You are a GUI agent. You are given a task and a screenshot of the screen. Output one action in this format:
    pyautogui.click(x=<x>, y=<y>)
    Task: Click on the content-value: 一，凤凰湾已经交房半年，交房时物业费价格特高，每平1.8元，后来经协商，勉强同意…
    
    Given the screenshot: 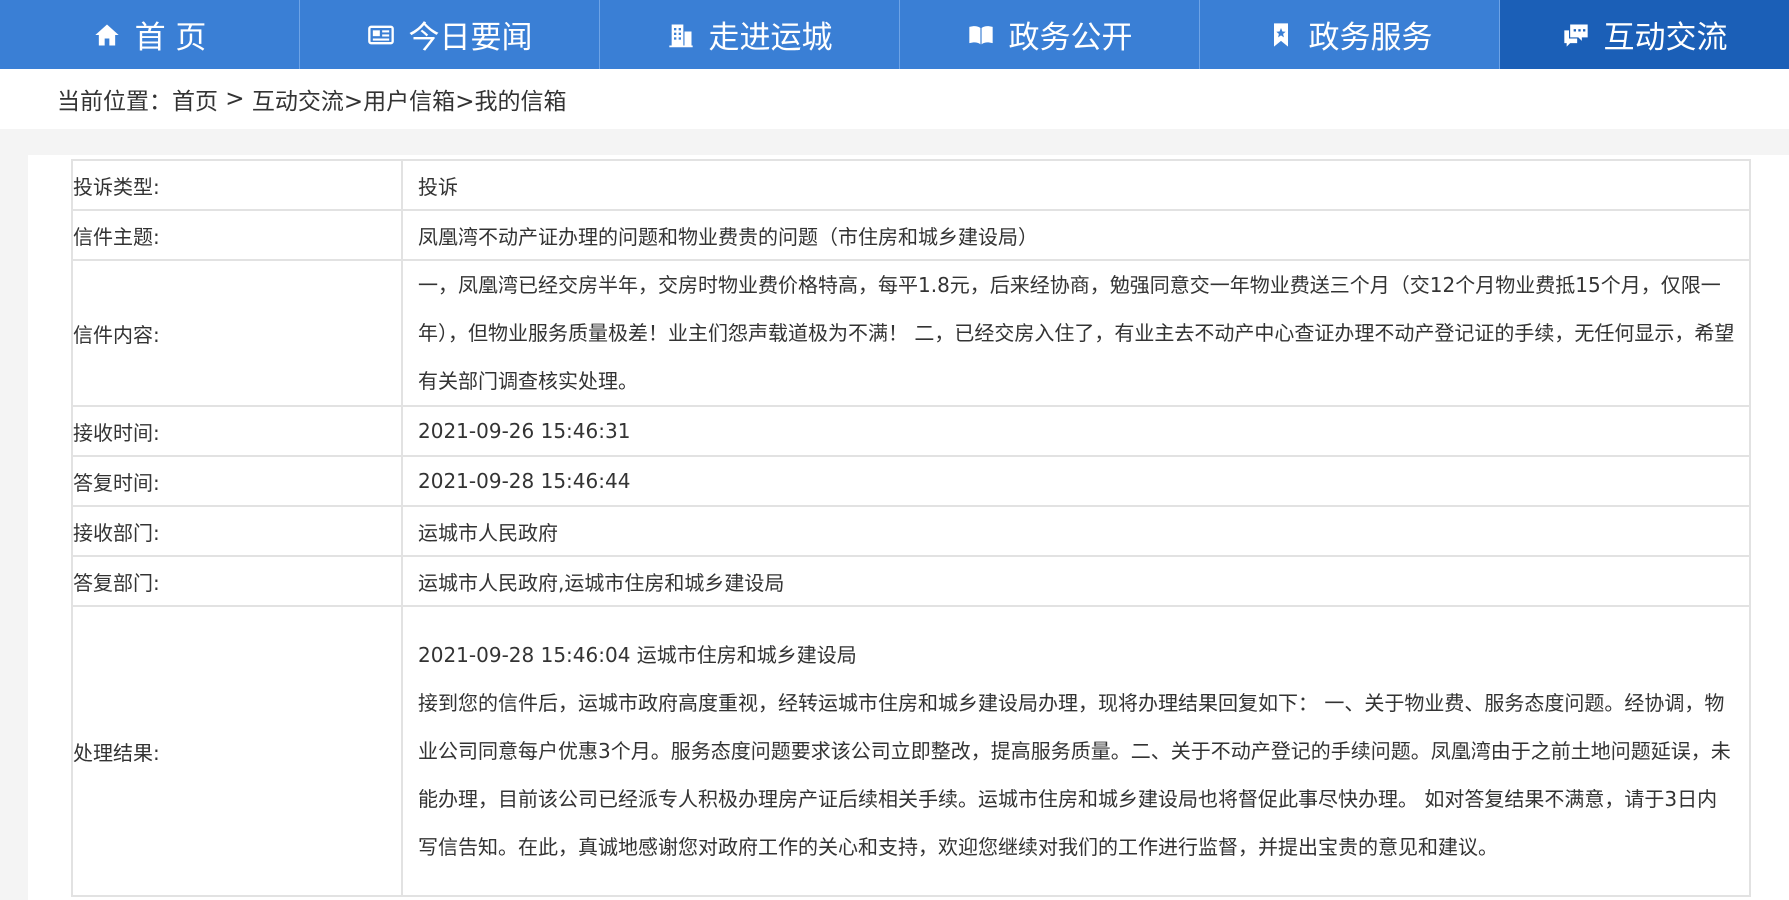 What is the action you would take?
    pyautogui.click(x=1076, y=333)
    